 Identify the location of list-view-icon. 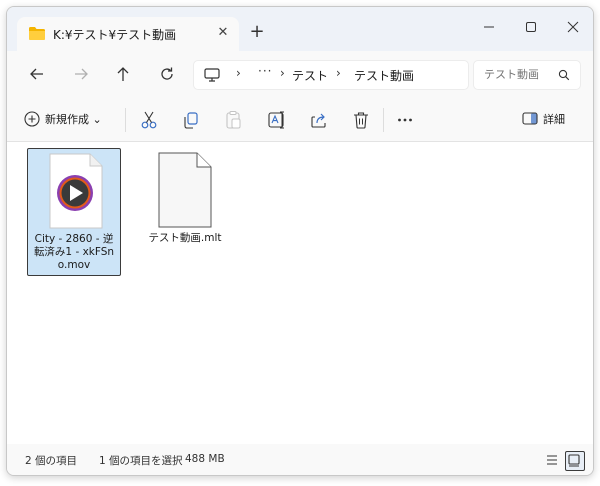
(552, 460).